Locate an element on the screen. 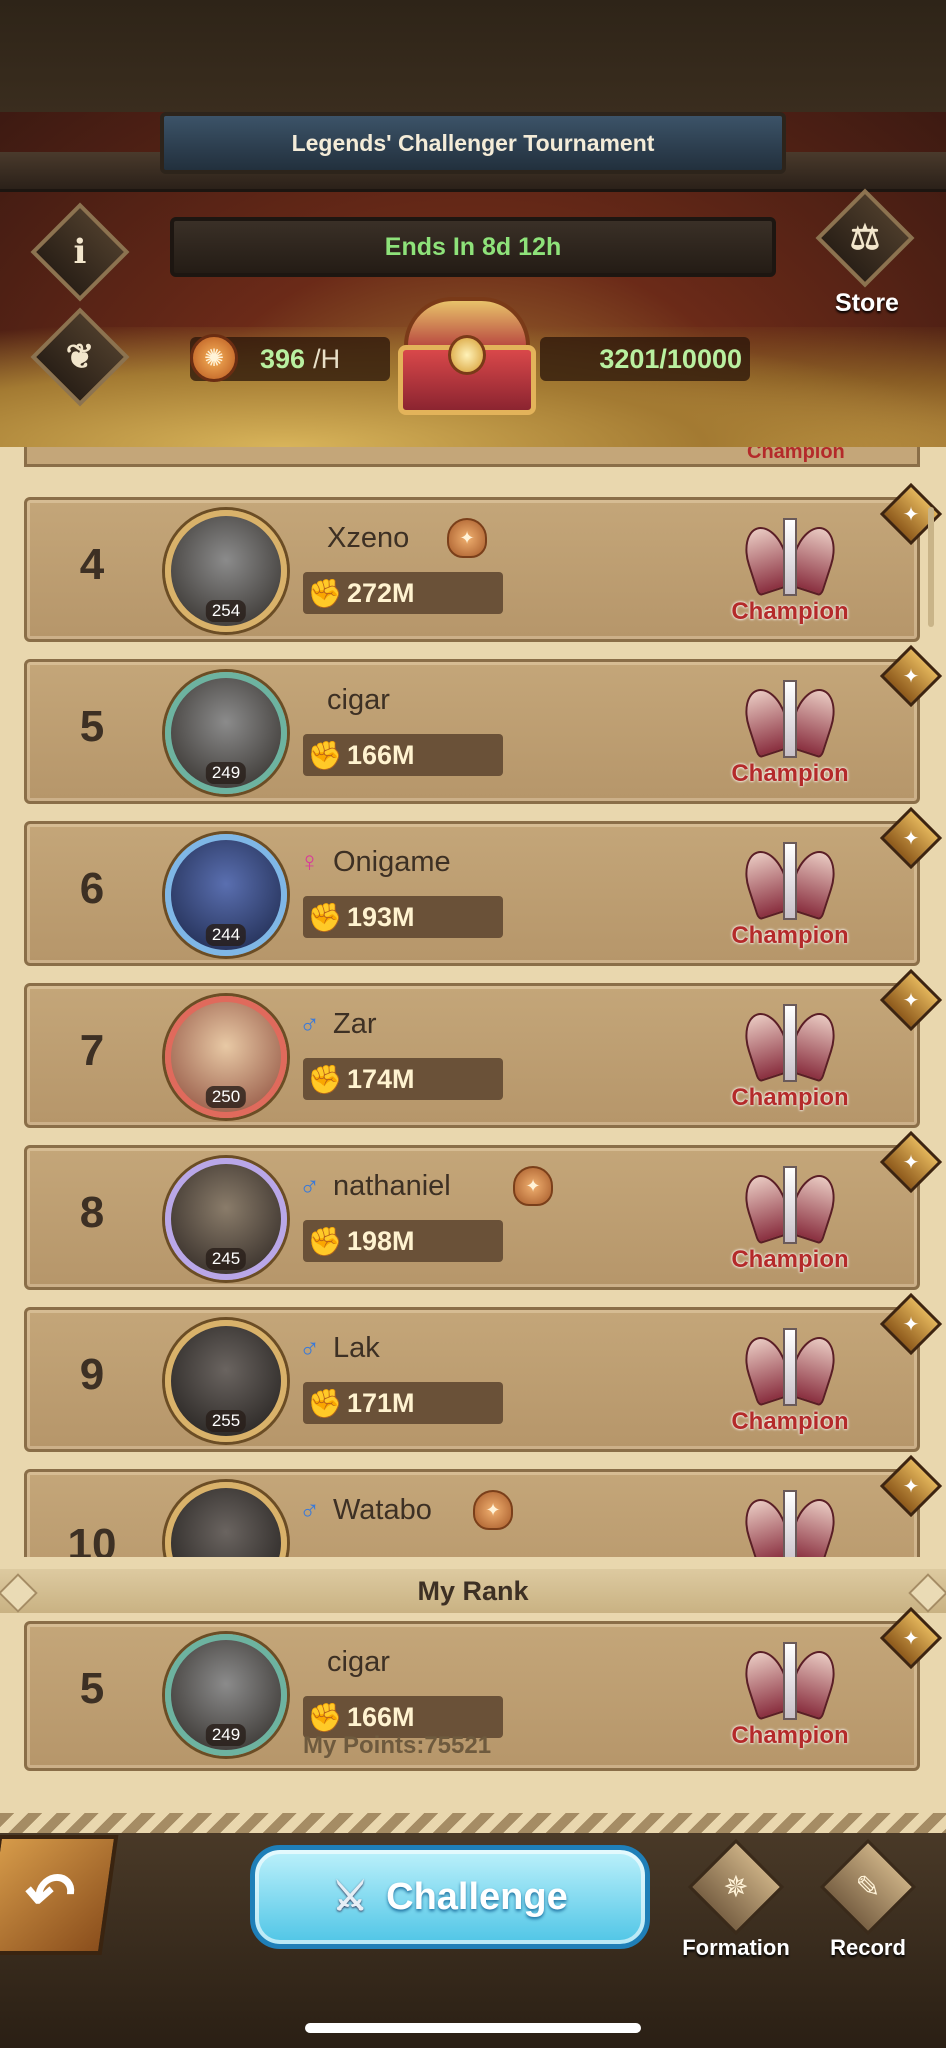 Image resolution: width=946 pixels, height=2048 pixels. level-badge: 255 is located at coordinates (226, 1421).